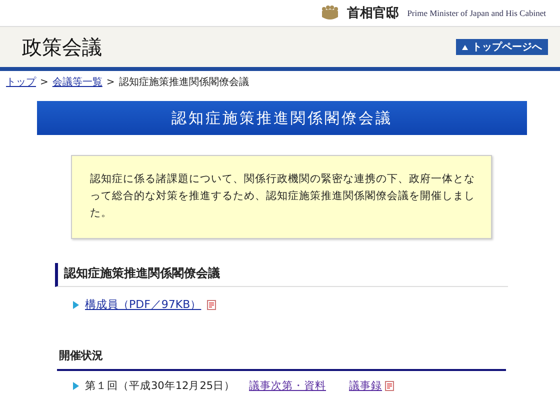 This screenshot has height=420, width=560. Describe the element at coordinates (287, 386) in the screenshot. I see `agenda-link: 議事次第・資料` at that location.